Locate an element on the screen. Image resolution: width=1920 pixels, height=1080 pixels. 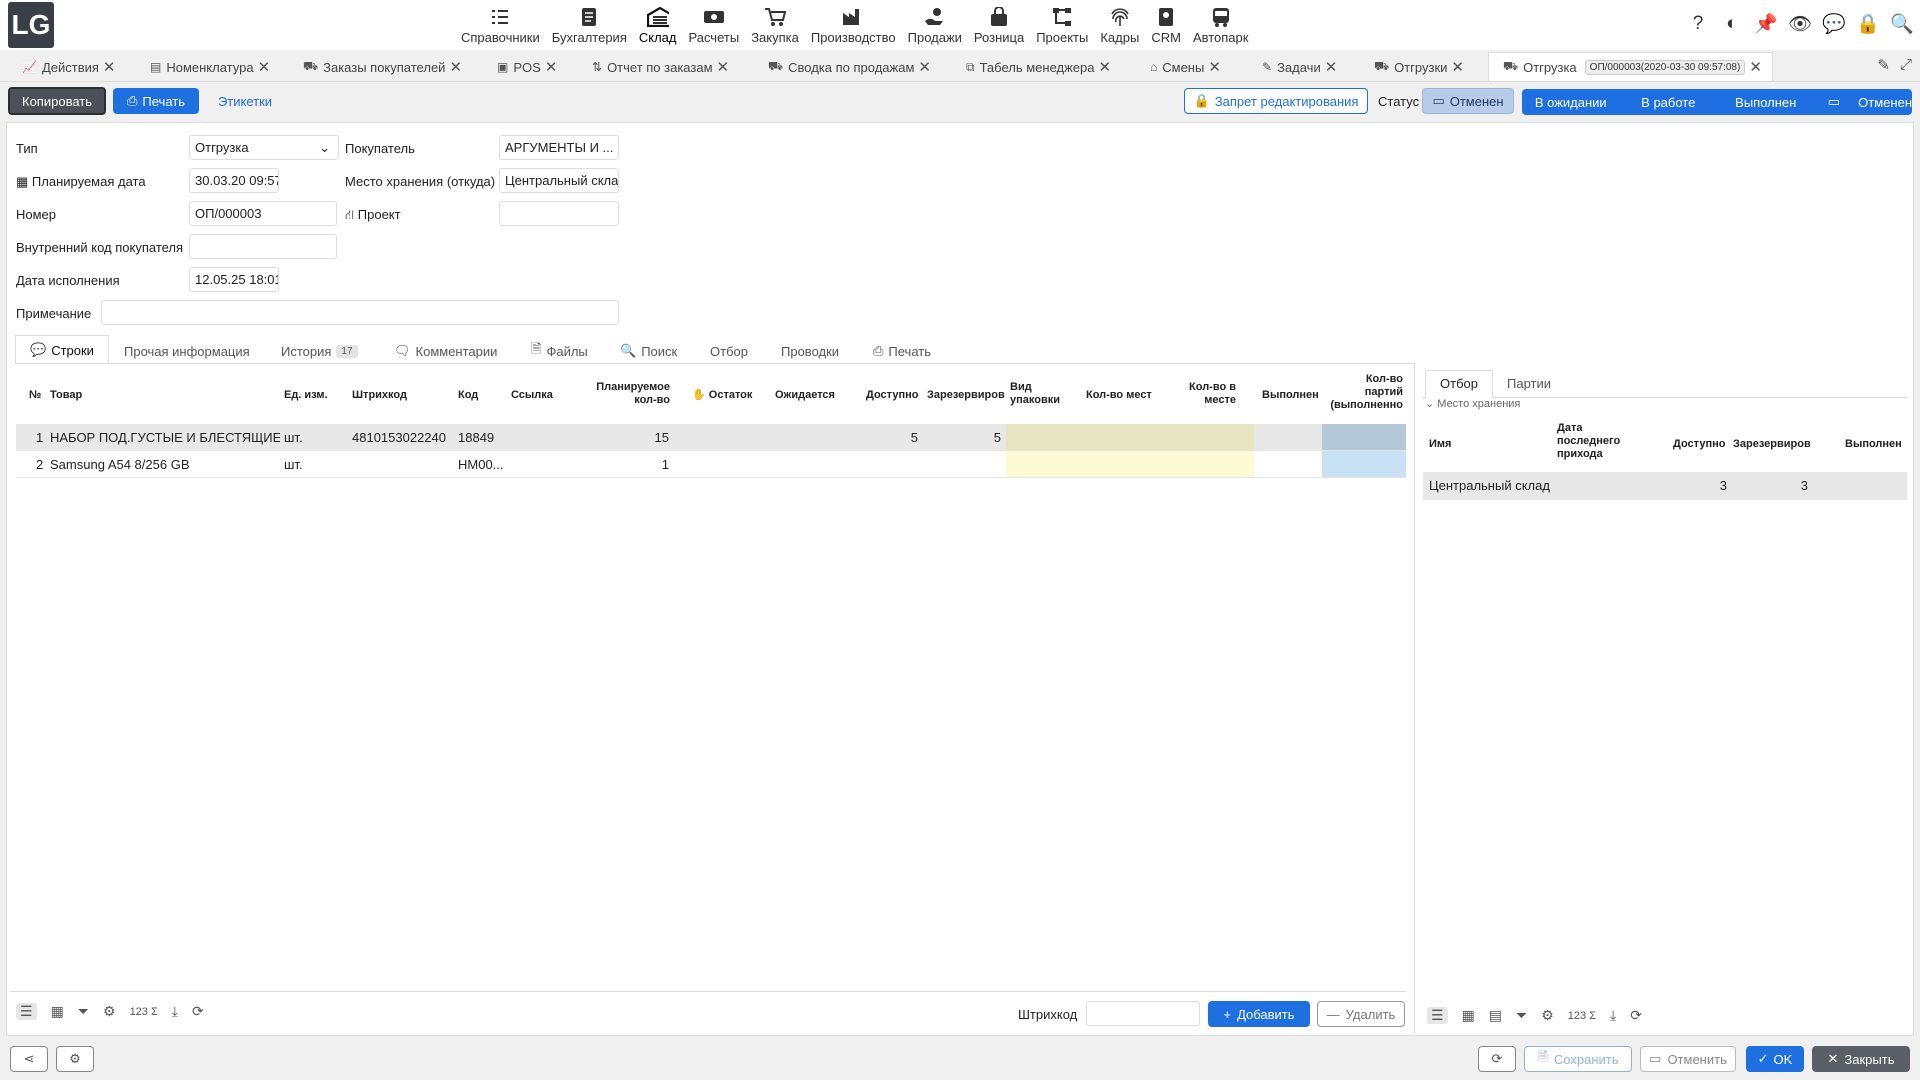
settings-button: ⚙ is located at coordinates (75, 1059).